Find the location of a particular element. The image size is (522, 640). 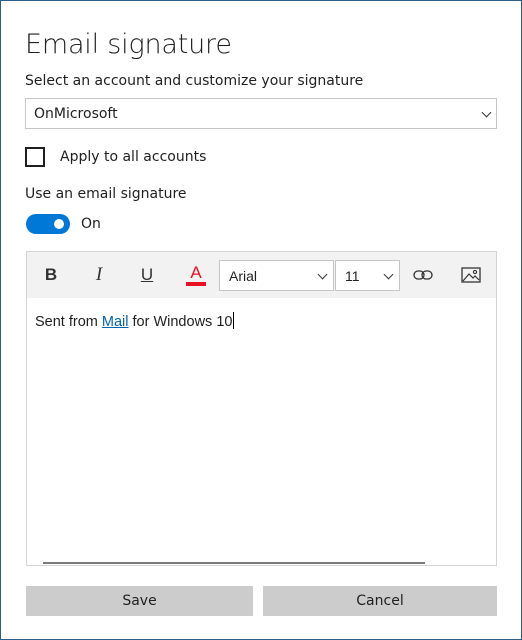

use-signature-label: Use an email signature is located at coordinates (106, 194).